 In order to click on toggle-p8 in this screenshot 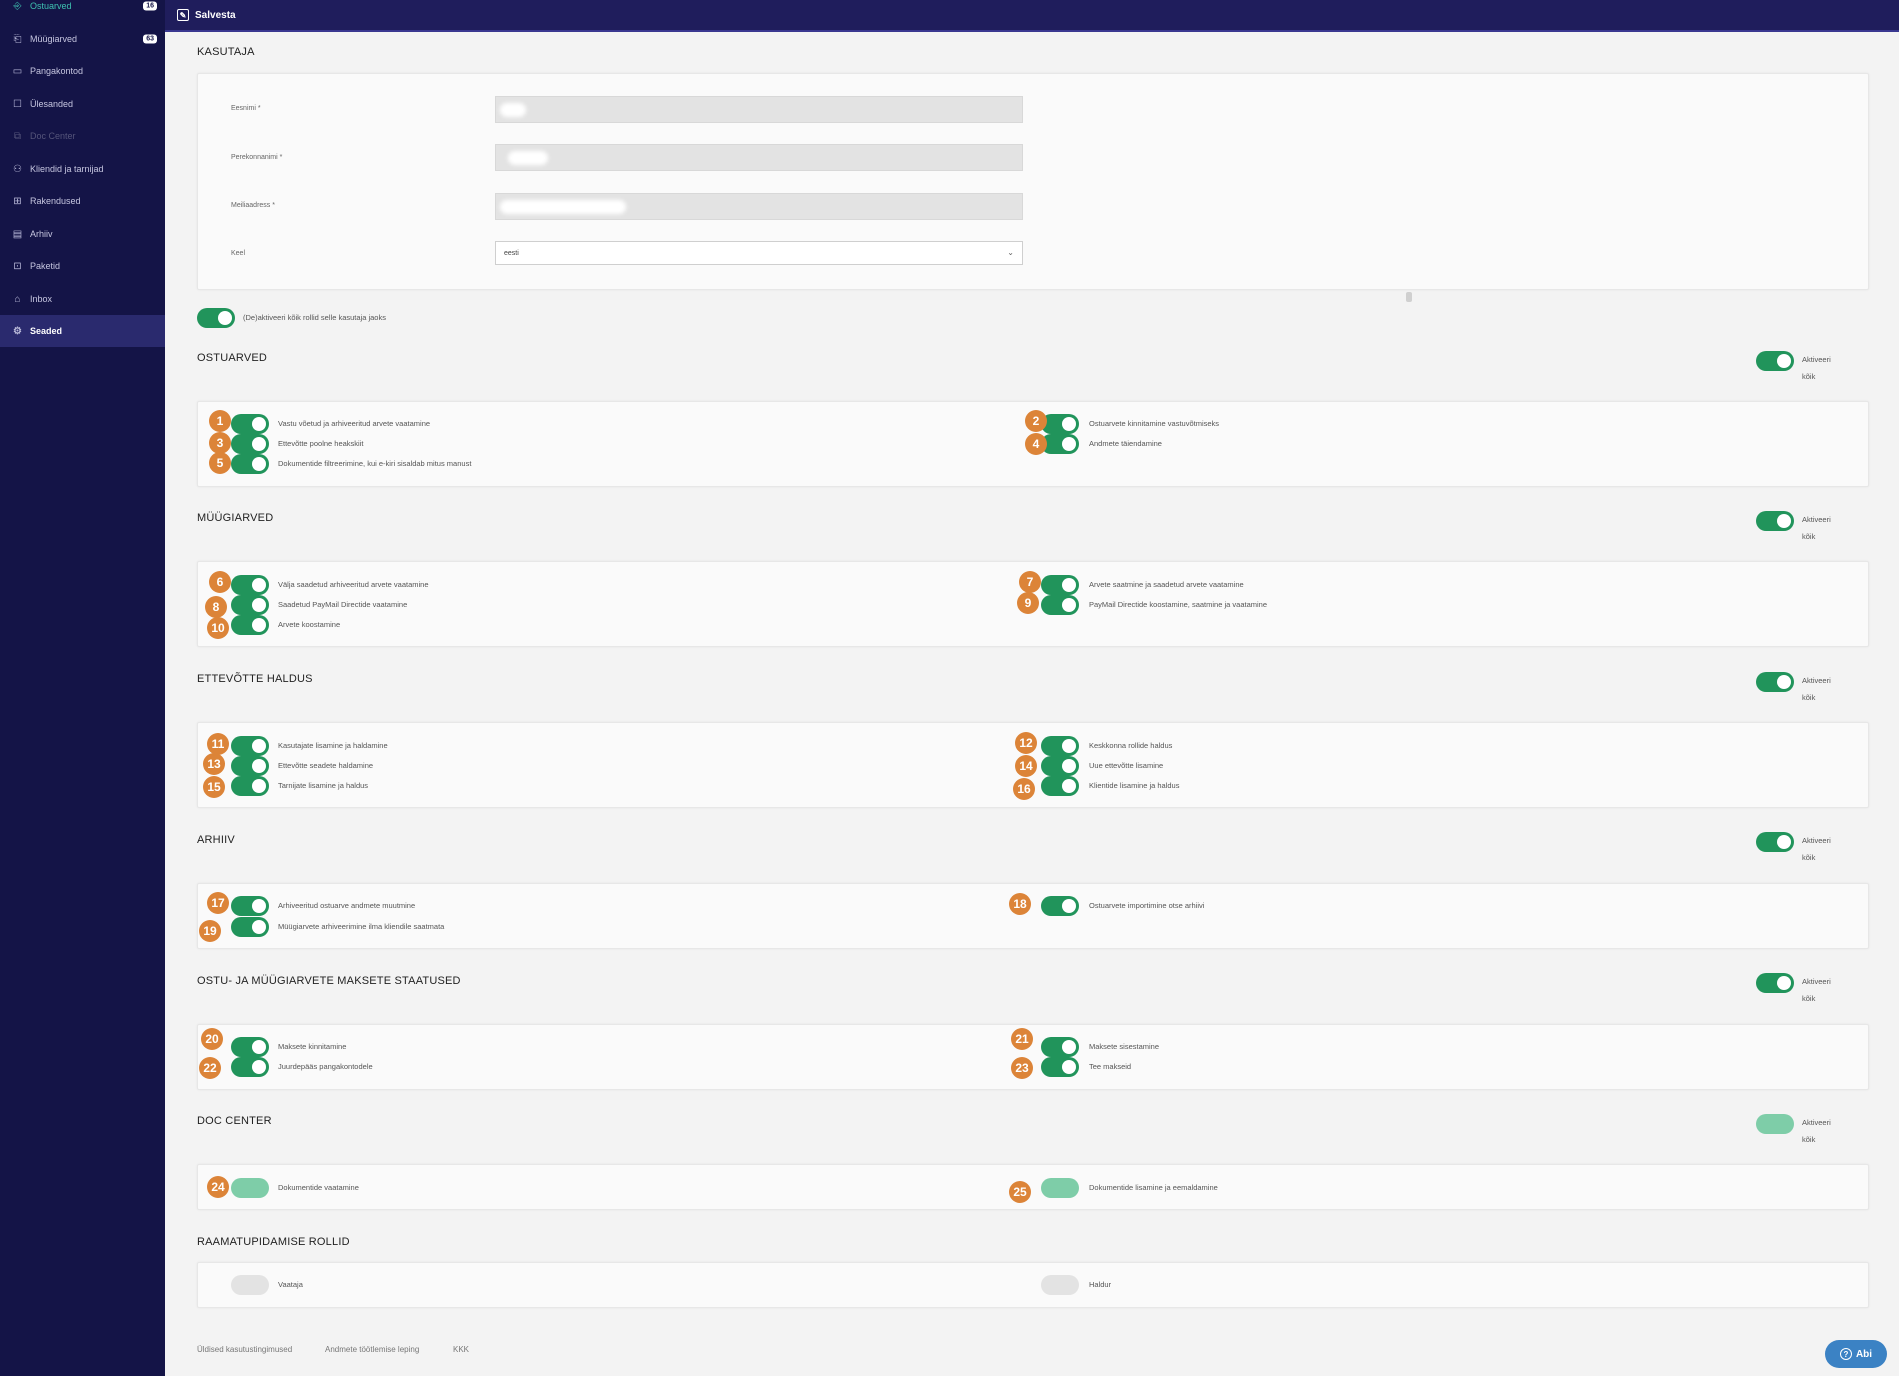, I will do `click(250, 605)`.